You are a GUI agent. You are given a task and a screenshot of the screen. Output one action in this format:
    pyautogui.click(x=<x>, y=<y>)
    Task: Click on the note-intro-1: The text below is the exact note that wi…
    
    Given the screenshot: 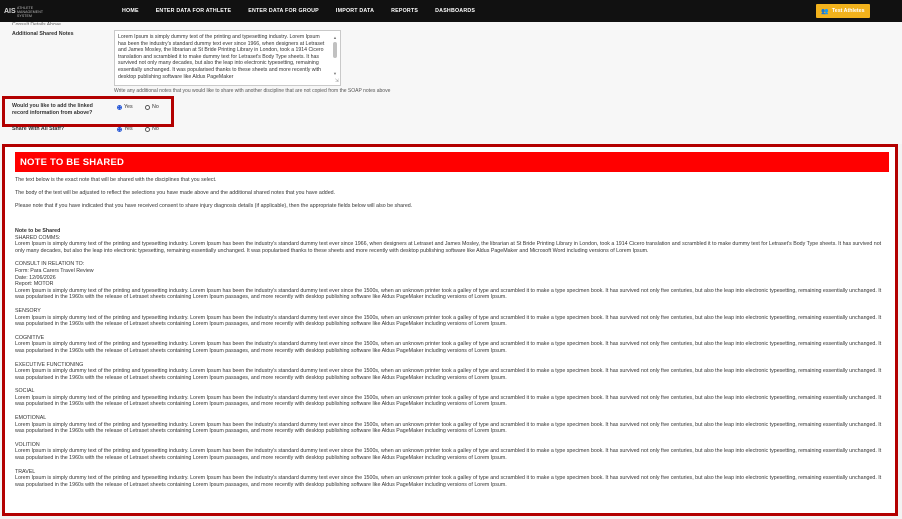 What is the action you would take?
    pyautogui.click(x=116, y=180)
    